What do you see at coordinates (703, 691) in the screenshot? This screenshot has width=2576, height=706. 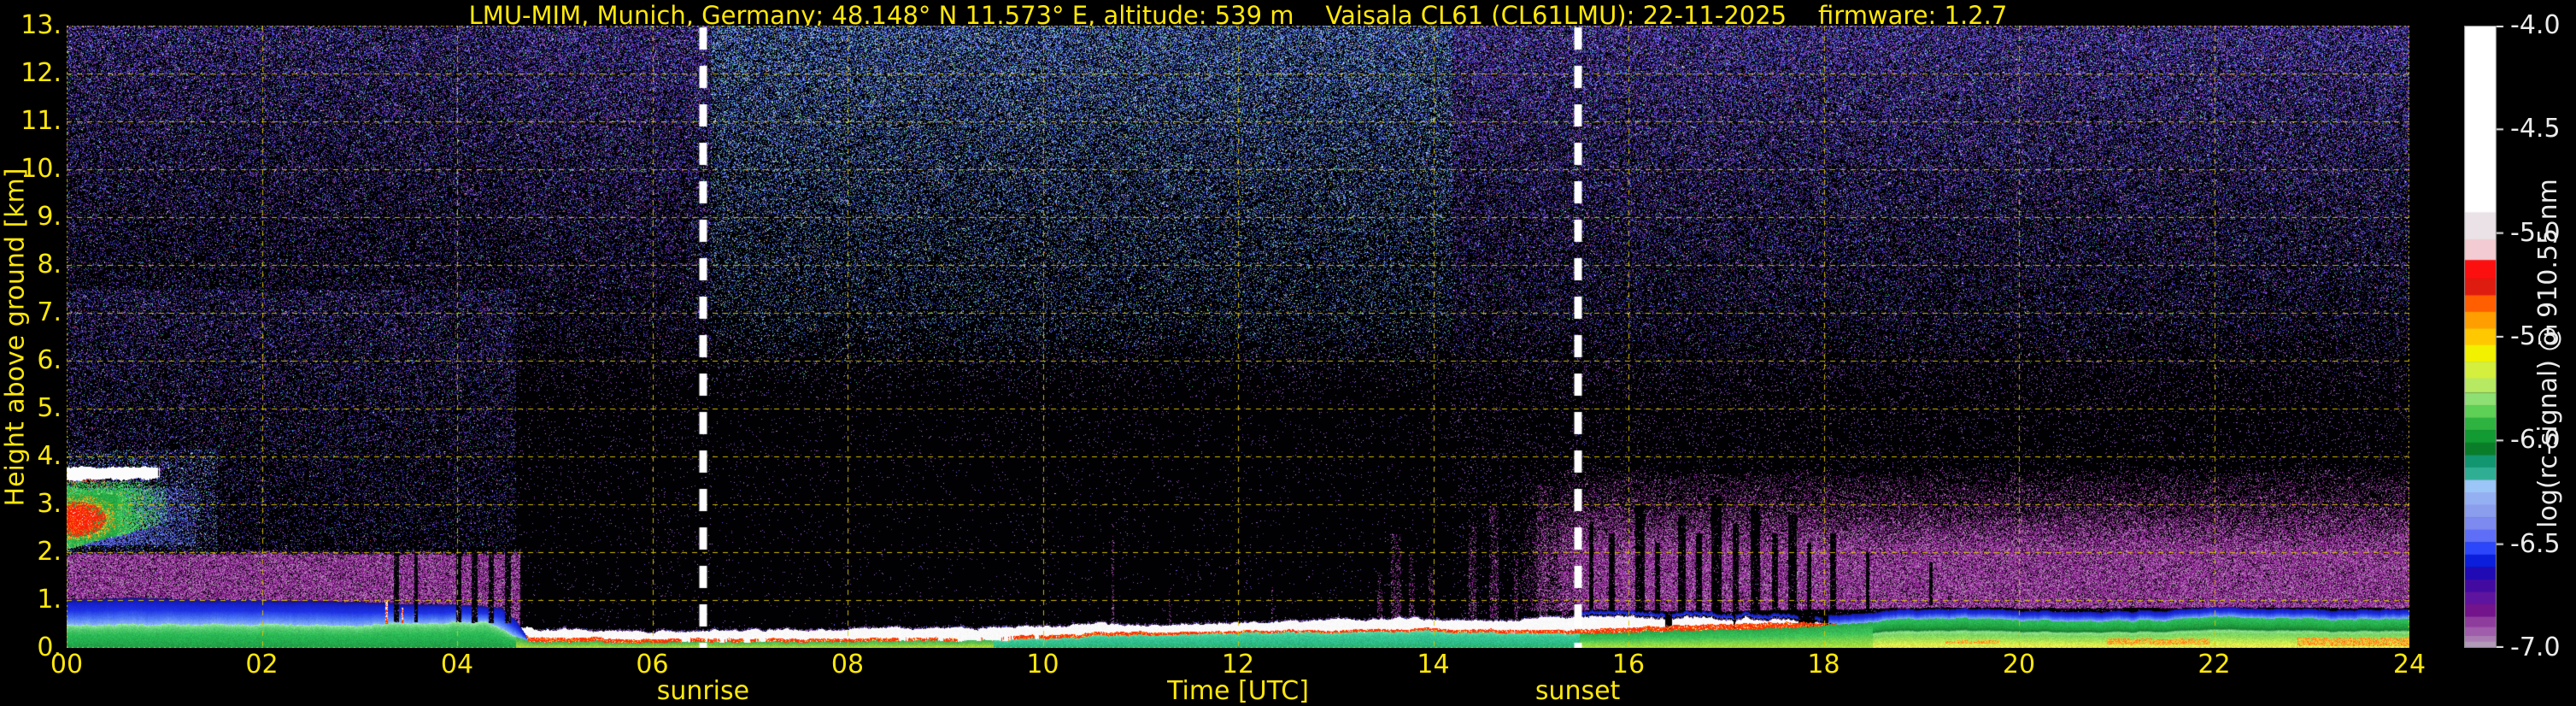 I see `annotation-label-sunrise: sunrise` at bounding box center [703, 691].